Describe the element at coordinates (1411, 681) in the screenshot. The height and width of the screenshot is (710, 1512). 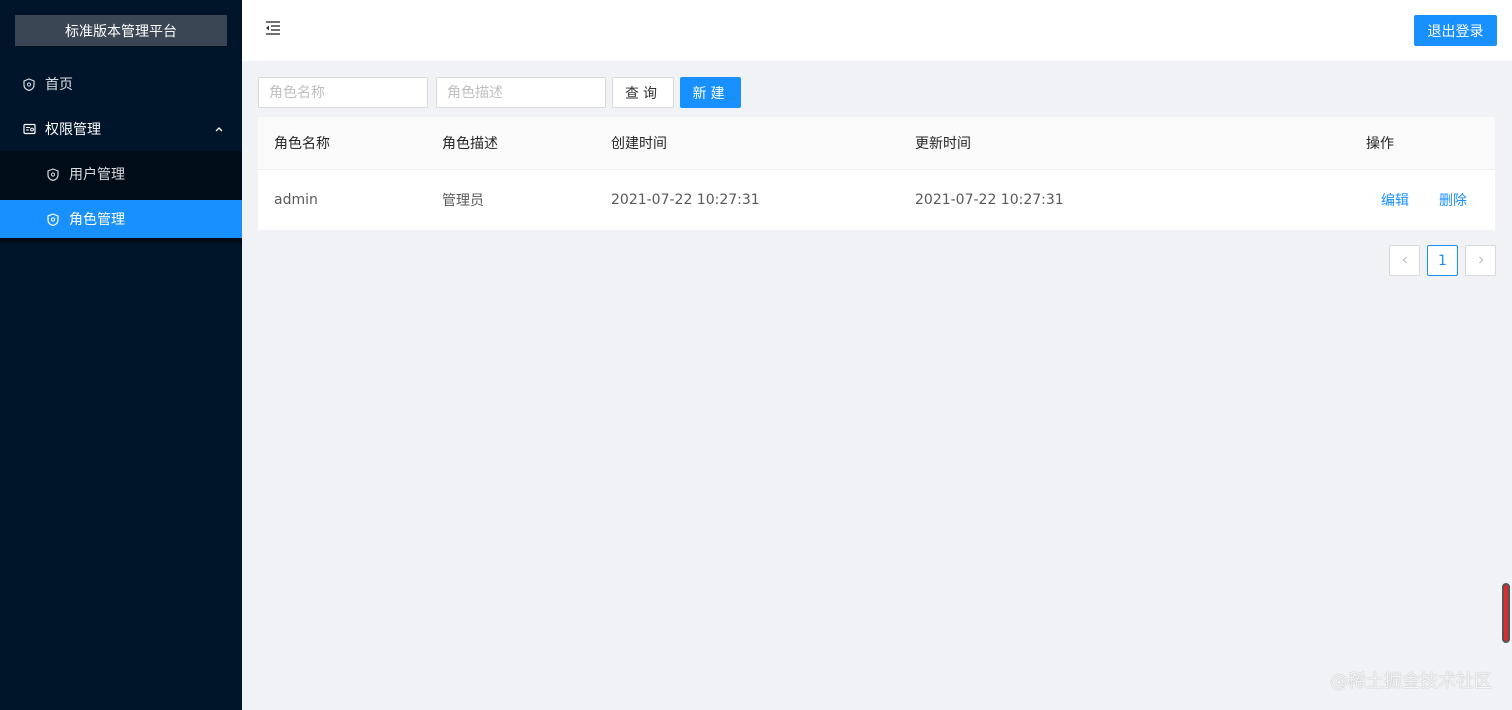
I see `watermark: @稀土掘金技术社区` at that location.